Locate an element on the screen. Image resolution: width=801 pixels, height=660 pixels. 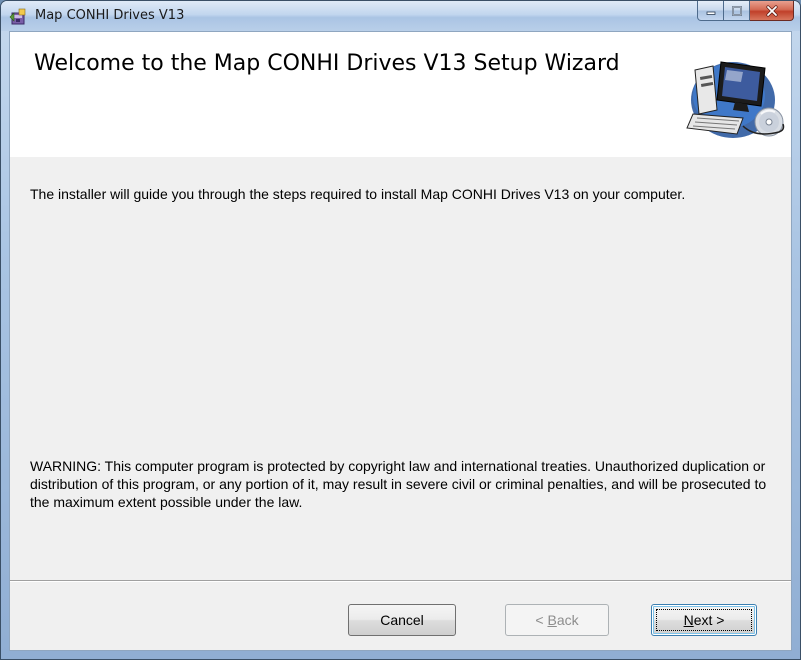
cancel-button: Cancel is located at coordinates (402, 620).